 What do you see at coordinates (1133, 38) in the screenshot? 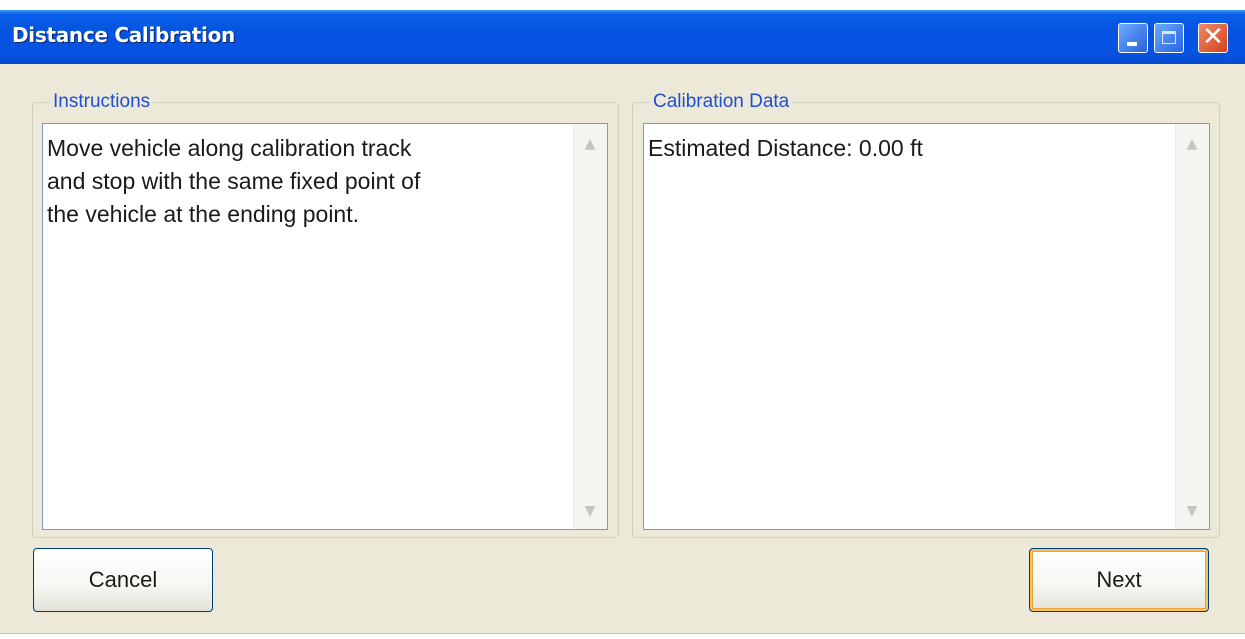
I see `minimize-button` at bounding box center [1133, 38].